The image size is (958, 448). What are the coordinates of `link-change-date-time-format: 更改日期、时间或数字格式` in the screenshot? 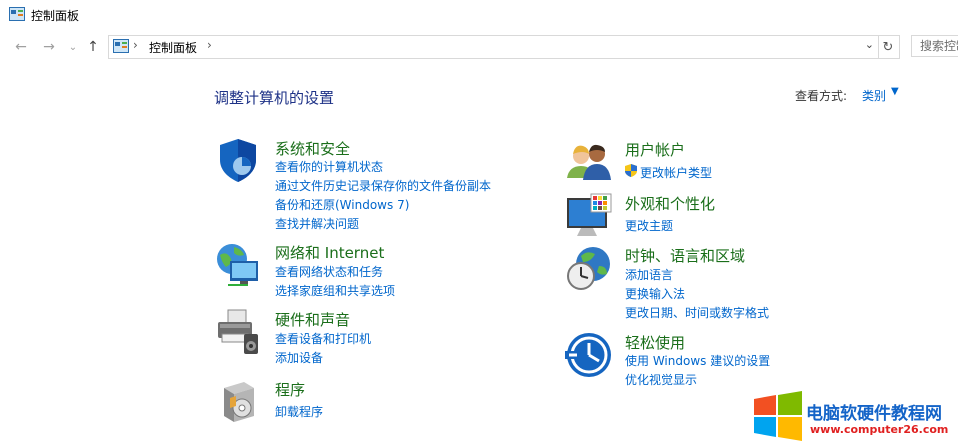 It's located at (697, 312).